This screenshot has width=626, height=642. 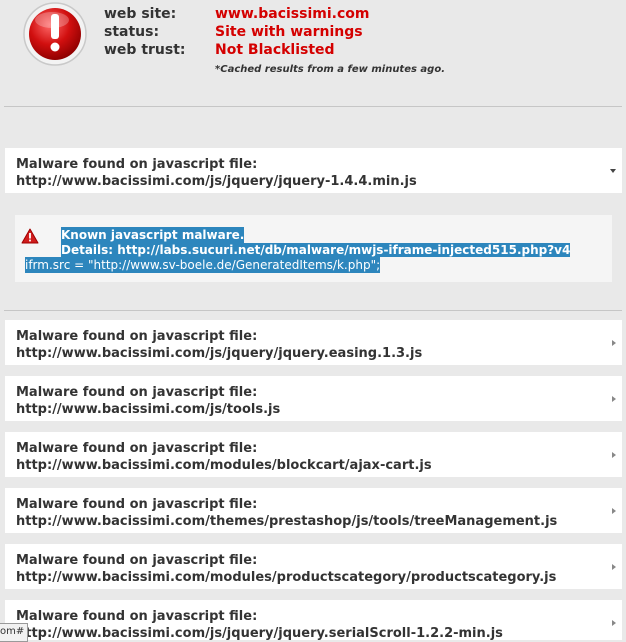 What do you see at coordinates (613, 171) in the screenshot?
I see `chevron-down-icon` at bounding box center [613, 171].